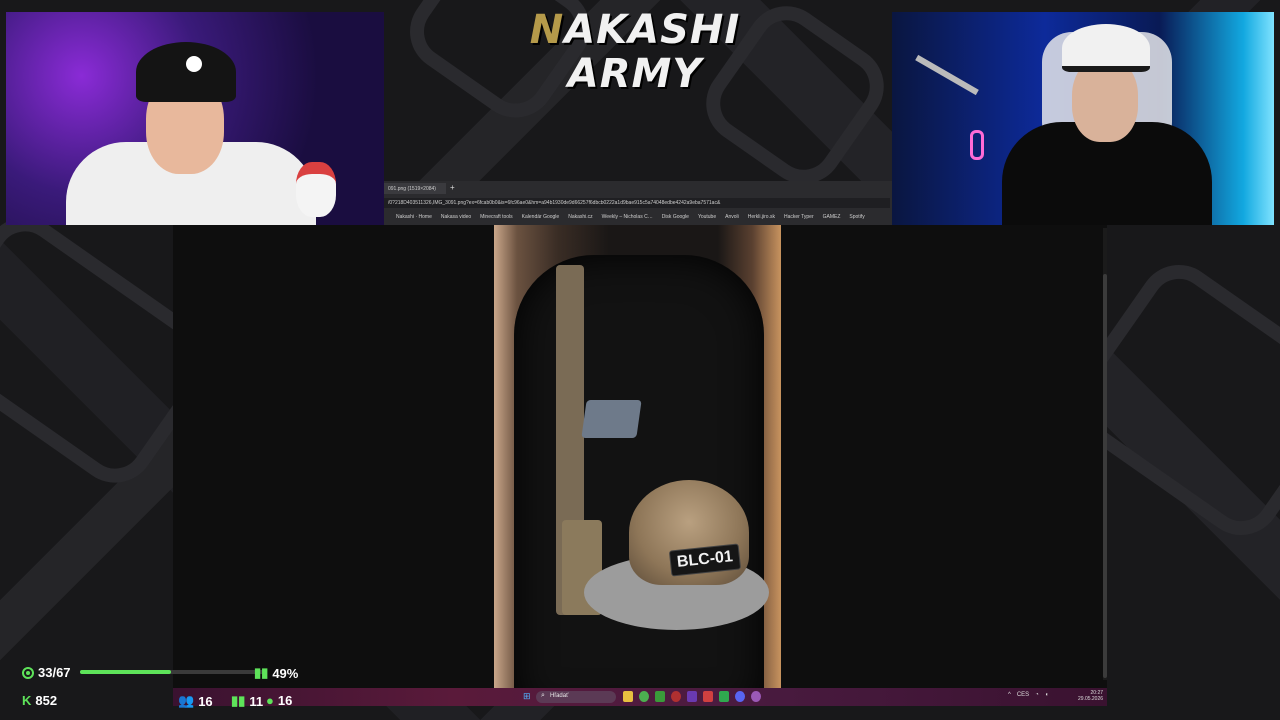  What do you see at coordinates (635, 52) in the screenshot?
I see `channel-logo: NAKASHI ARMY` at bounding box center [635, 52].